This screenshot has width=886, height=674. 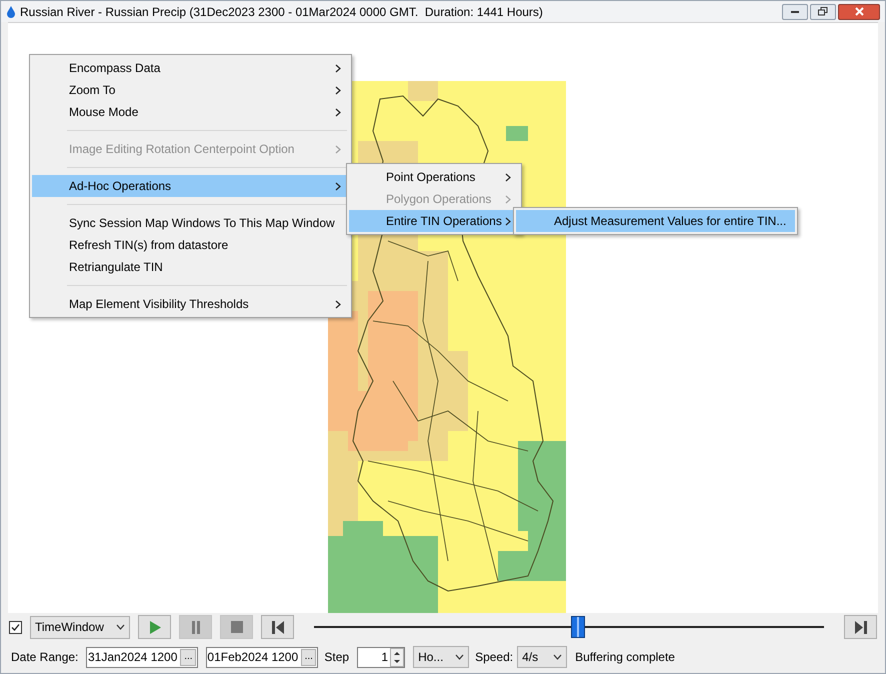 What do you see at coordinates (542, 657) in the screenshot?
I see `speed-dropdown: 4/s` at bounding box center [542, 657].